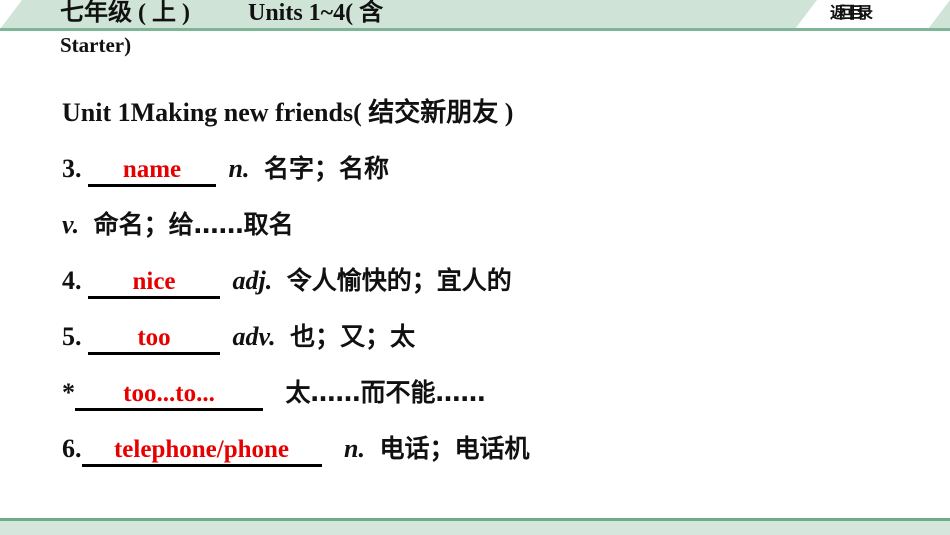  I want to click on entry-number: 5., so click(72, 336).